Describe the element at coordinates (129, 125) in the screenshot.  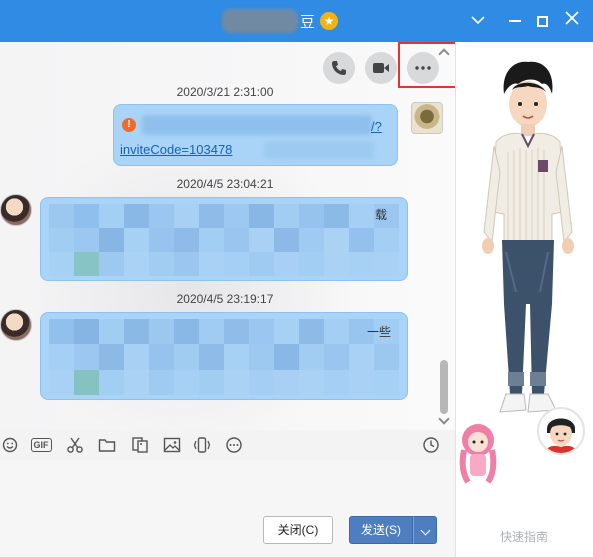
I see `warning-icon: !` at that location.